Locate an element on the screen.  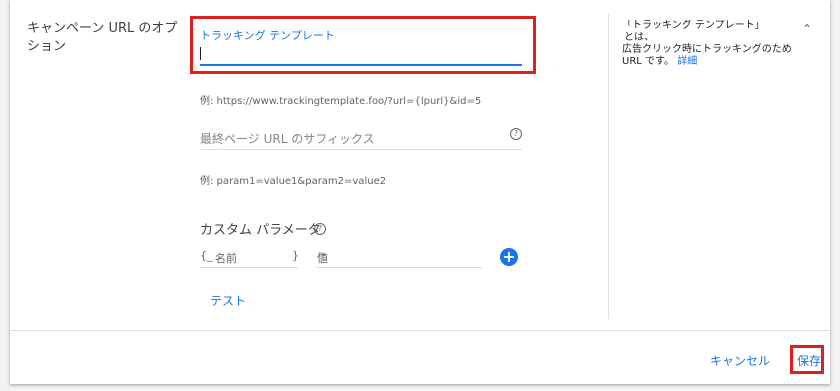
side-help-line: とは、 is located at coordinates (639, 37).